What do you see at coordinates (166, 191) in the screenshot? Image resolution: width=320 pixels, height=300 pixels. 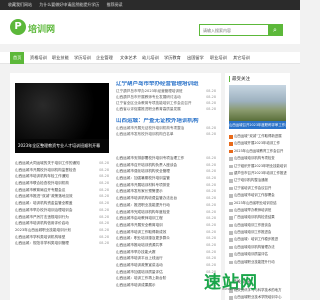 I see `news-item: 山西运城市发布家长预警提示 08-28` at bounding box center [166, 191].